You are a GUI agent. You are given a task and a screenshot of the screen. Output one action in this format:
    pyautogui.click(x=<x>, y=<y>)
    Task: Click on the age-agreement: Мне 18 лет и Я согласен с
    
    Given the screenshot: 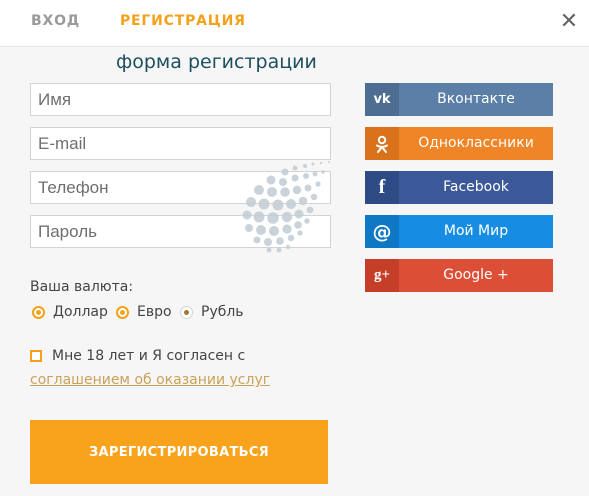 What is the action you would take?
    pyautogui.click(x=137, y=356)
    